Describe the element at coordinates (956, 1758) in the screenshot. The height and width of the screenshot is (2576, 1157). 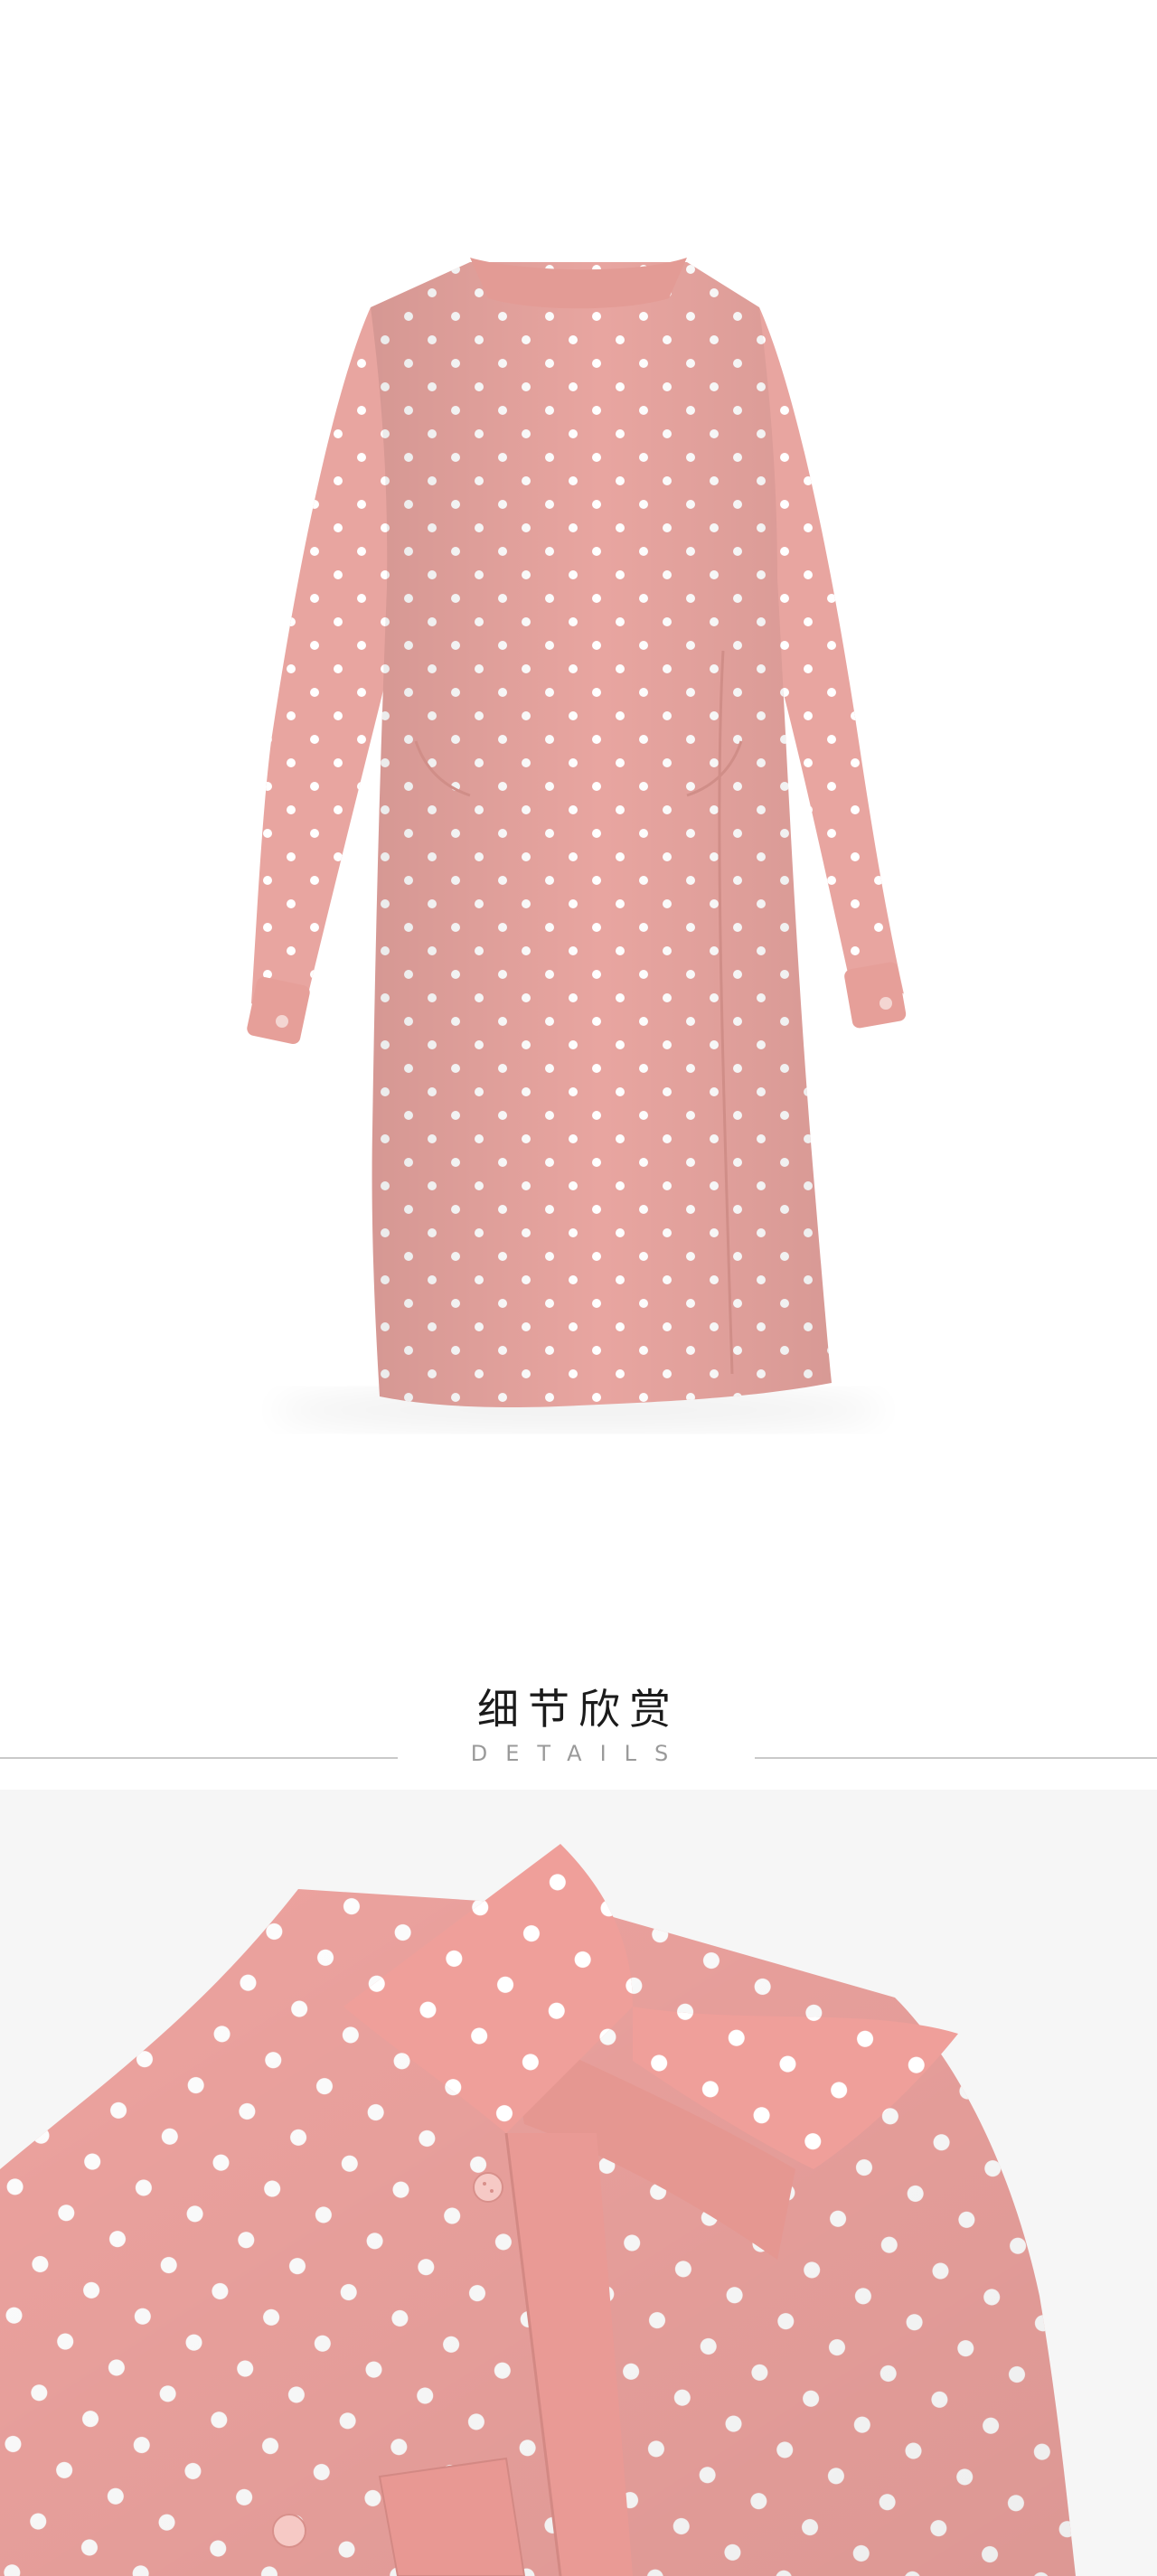
I see `divider-line-right` at that location.